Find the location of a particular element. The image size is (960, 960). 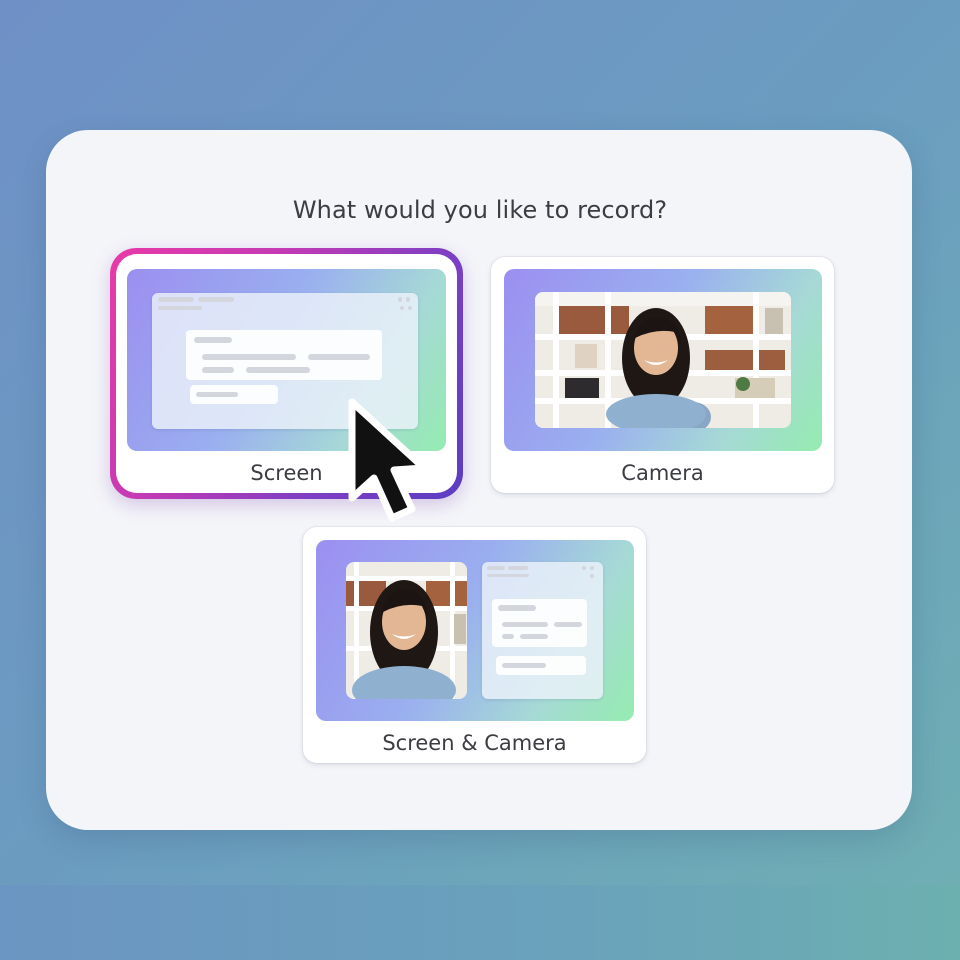

option-screen-camera-label: Screen & Camera is located at coordinates (474, 743).